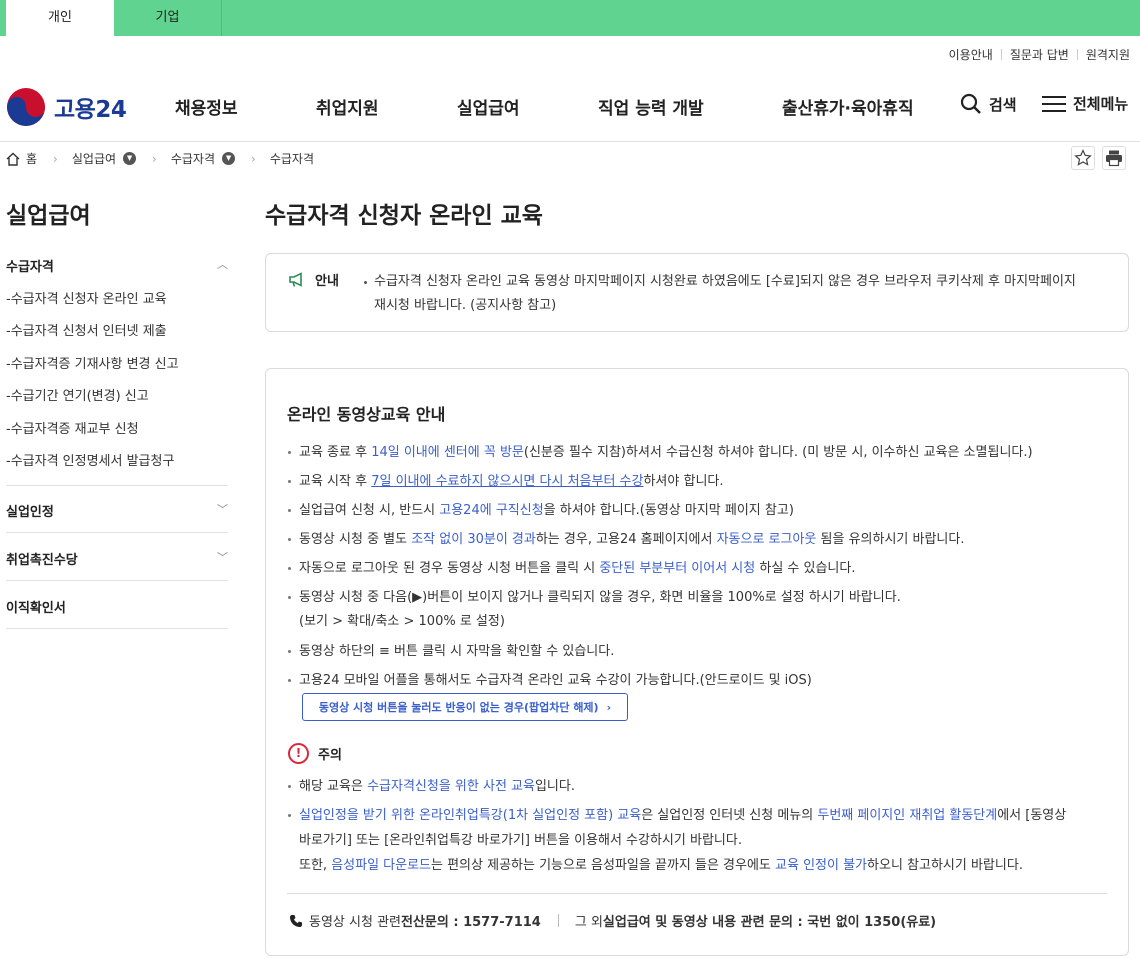  What do you see at coordinates (570, 18) in the screenshot?
I see `top-tab-bar: 개인 기업` at bounding box center [570, 18].